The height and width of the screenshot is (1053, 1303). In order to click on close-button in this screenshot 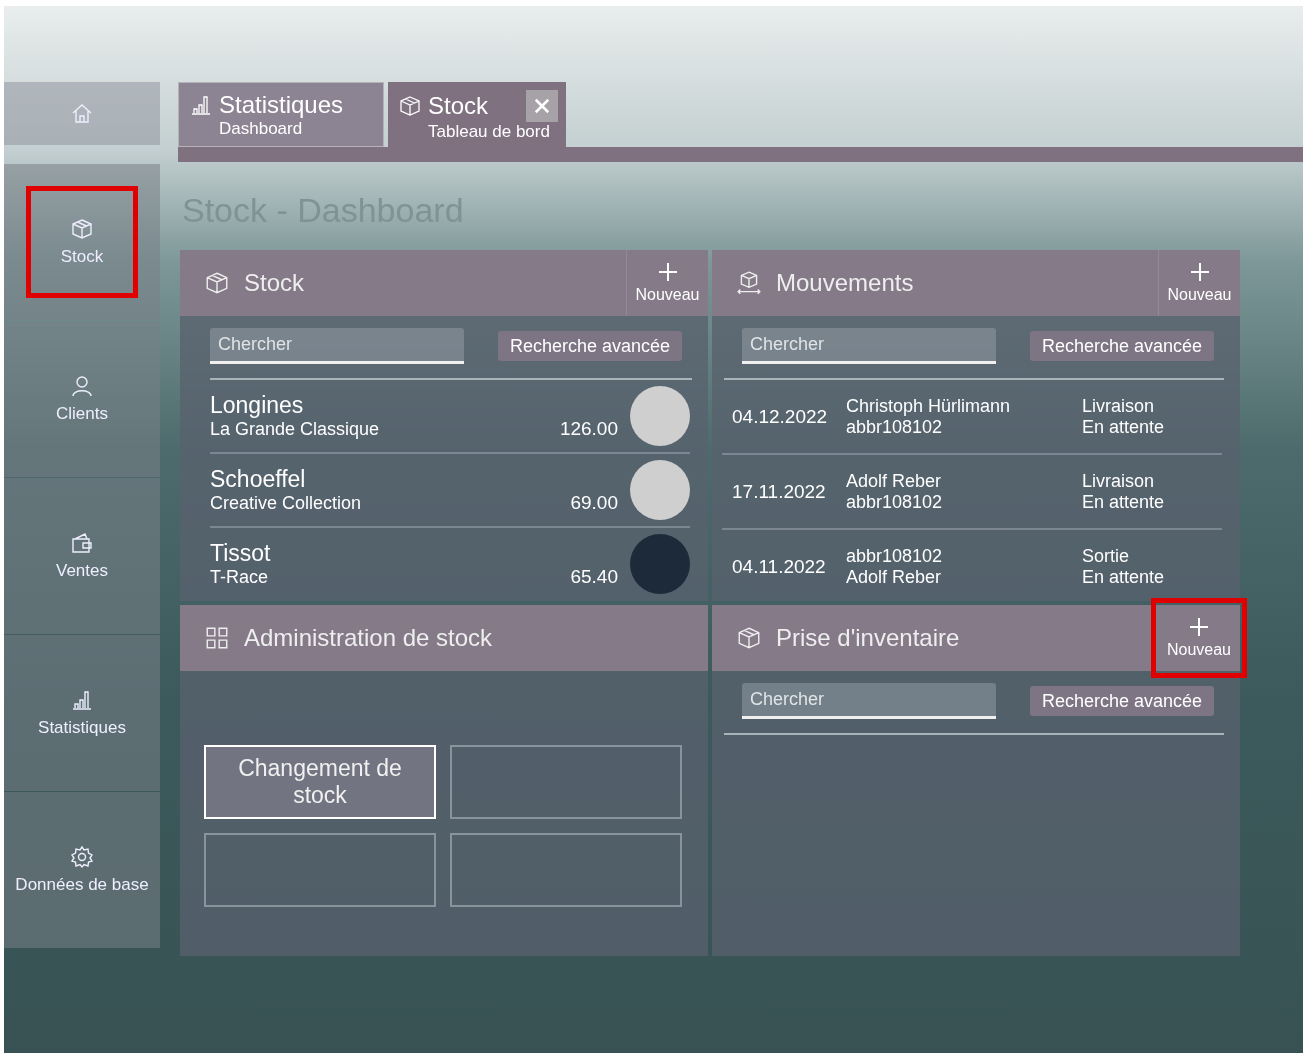, I will do `click(542, 106)`.